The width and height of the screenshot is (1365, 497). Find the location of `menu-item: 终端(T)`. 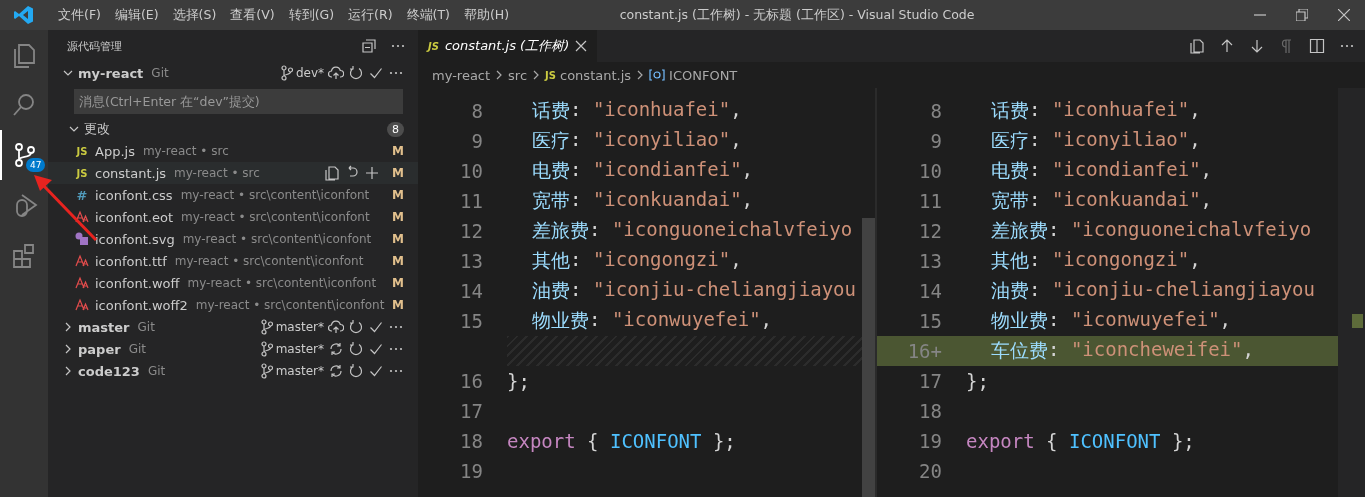

menu-item: 终端(T) is located at coordinates (428, 15).